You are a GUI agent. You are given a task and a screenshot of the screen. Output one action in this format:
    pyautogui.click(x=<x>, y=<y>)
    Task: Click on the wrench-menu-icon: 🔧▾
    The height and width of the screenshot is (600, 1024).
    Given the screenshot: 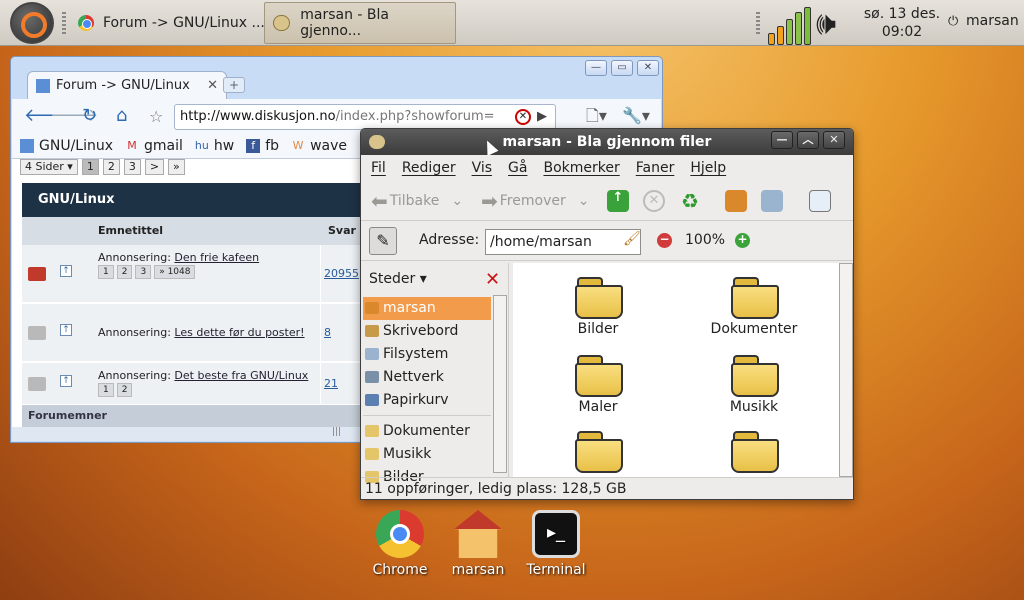 What is the action you would take?
    pyautogui.click(x=636, y=116)
    